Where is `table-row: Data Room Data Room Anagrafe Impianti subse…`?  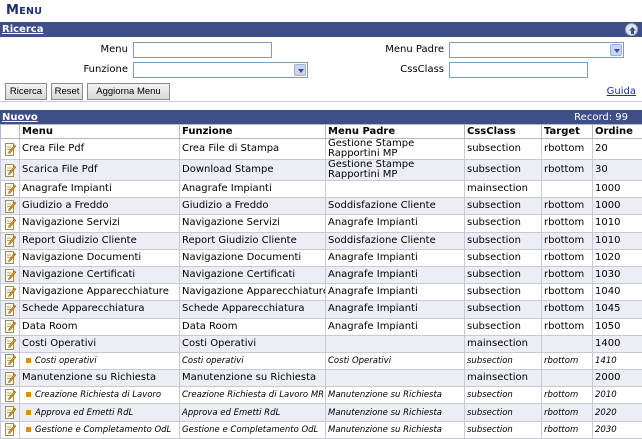
table-row: Data Room Data Room Anagrafe Impianti subse… is located at coordinates (321, 326).